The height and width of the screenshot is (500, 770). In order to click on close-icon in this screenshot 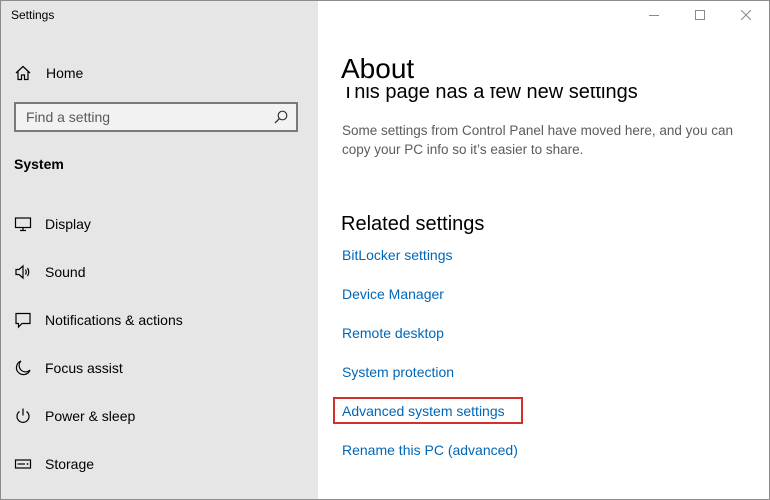, I will do `click(746, 16)`.